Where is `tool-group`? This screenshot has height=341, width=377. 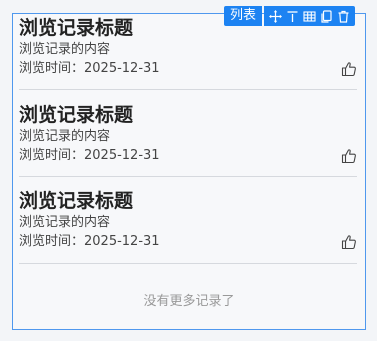 tool-group is located at coordinates (310, 16).